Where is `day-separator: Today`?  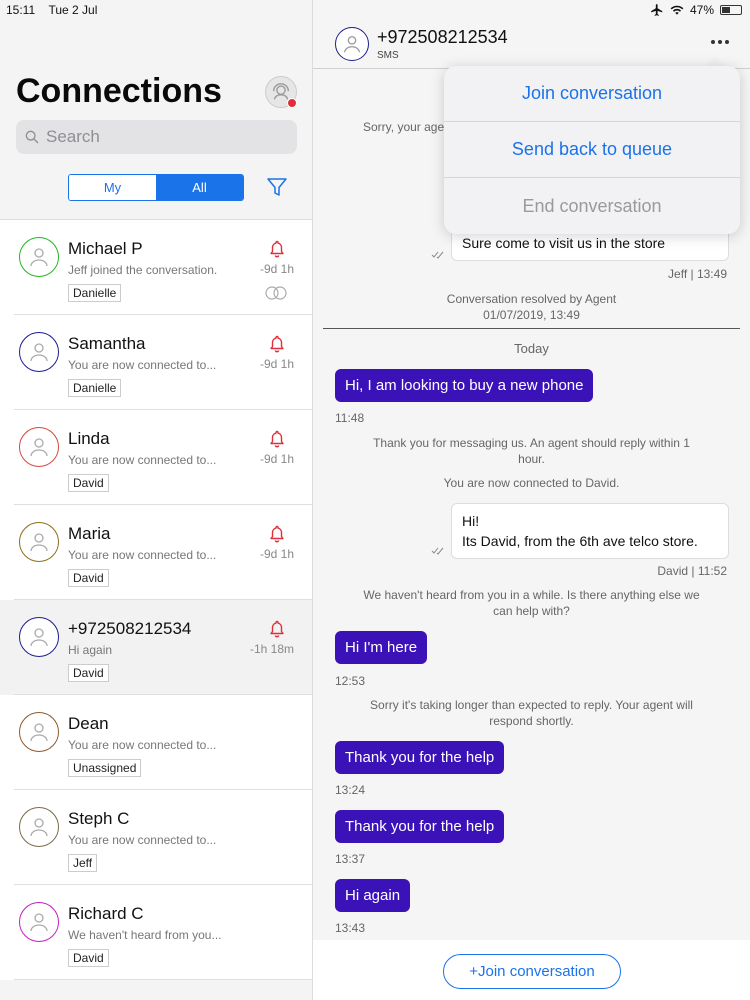 day-separator: Today is located at coordinates (531, 348).